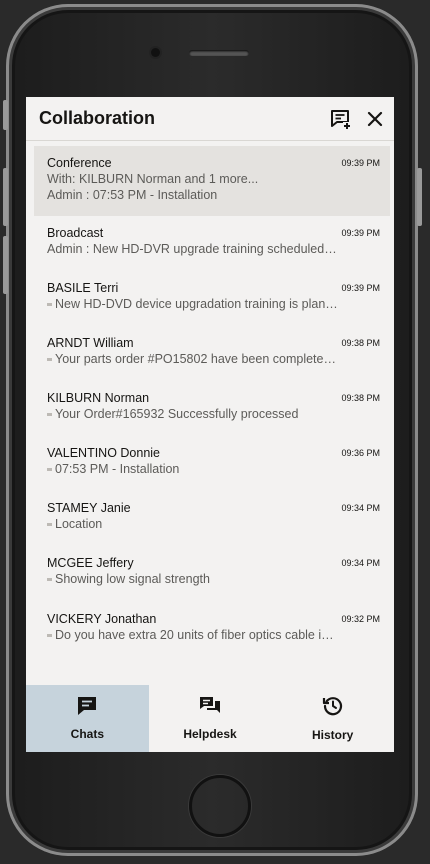 This screenshot has height=864, width=430. What do you see at coordinates (375, 119) in the screenshot?
I see `close-icon` at bounding box center [375, 119].